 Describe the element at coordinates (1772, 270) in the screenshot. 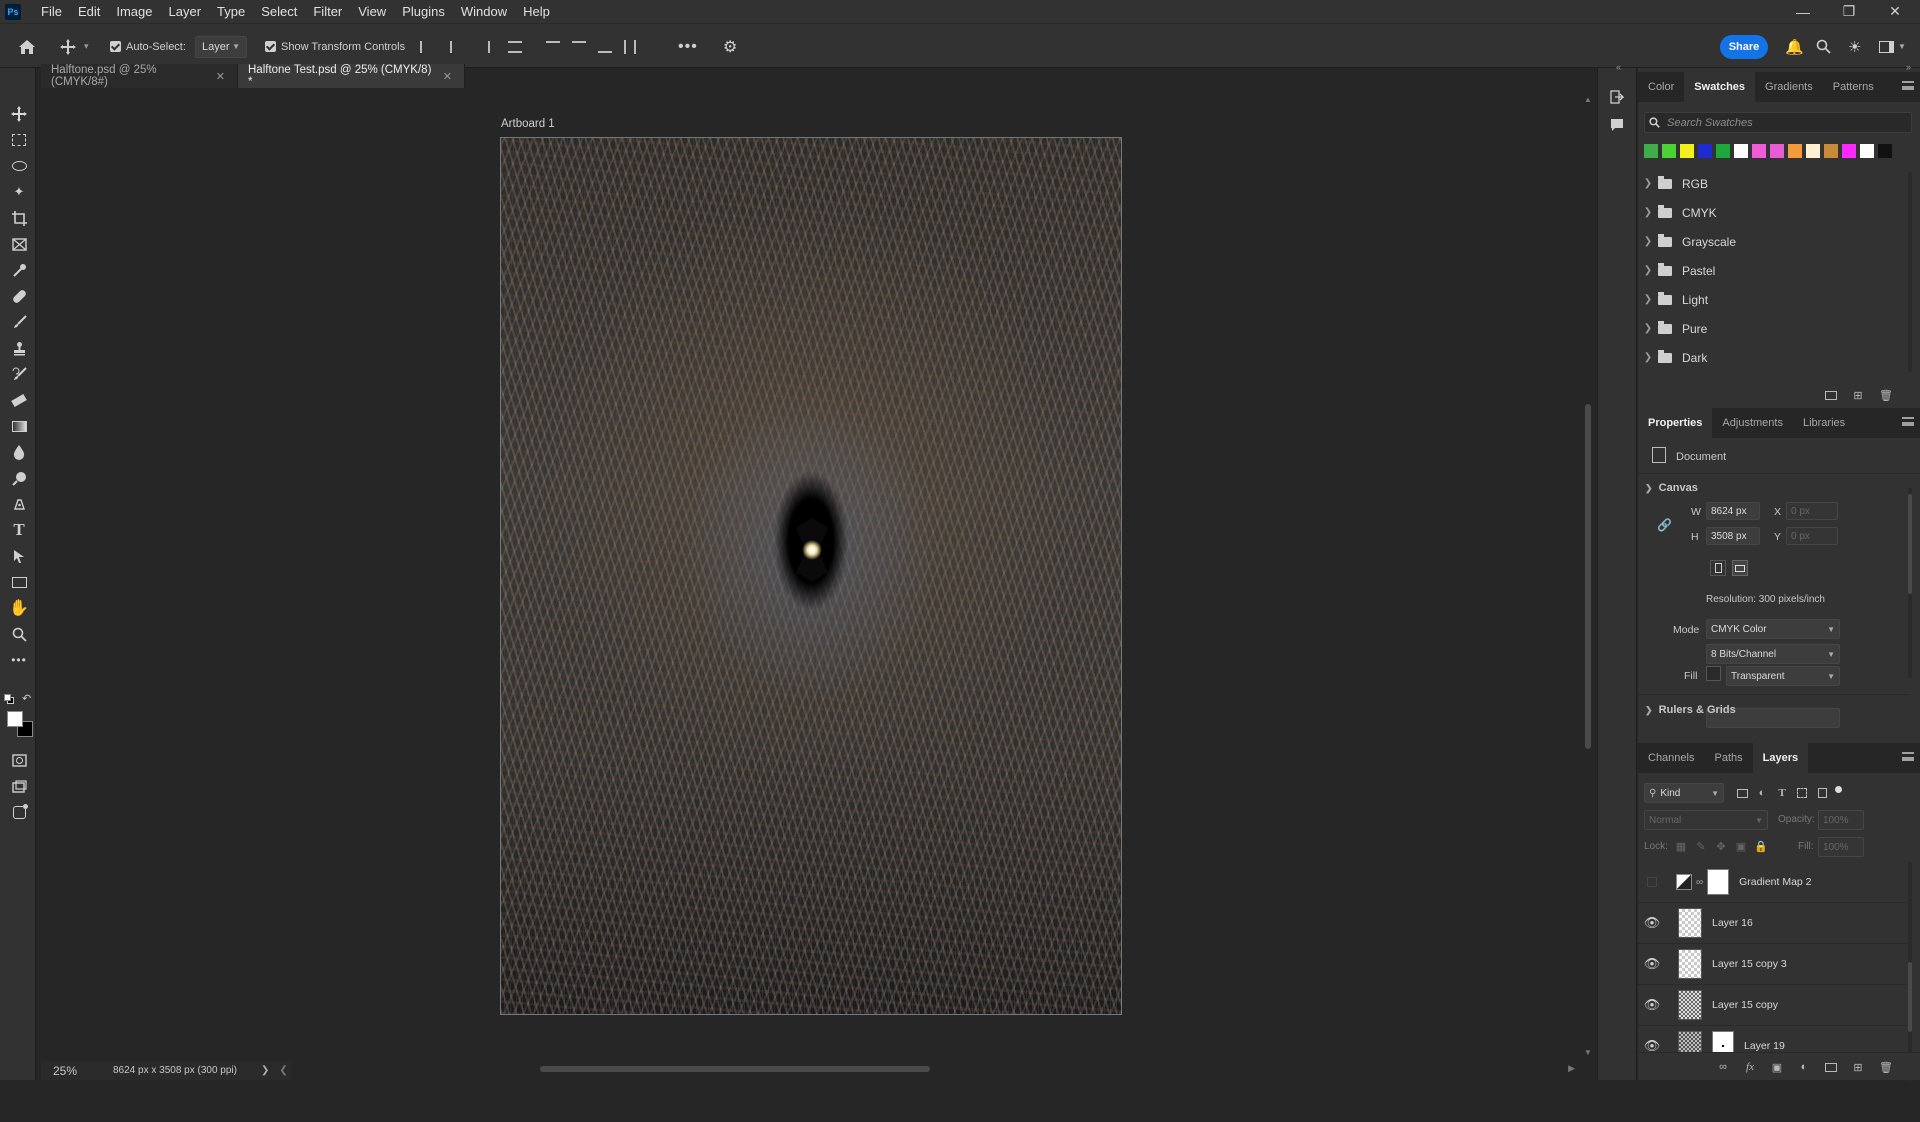

I see `swatch-folder-pastel: ❯ Pastel` at that location.